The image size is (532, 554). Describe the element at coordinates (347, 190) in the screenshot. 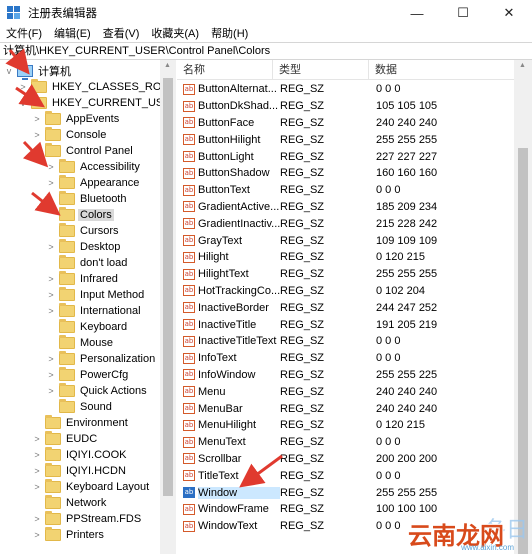

I see `value-row: ab ButtonText REG_SZ 0 0 0` at that location.